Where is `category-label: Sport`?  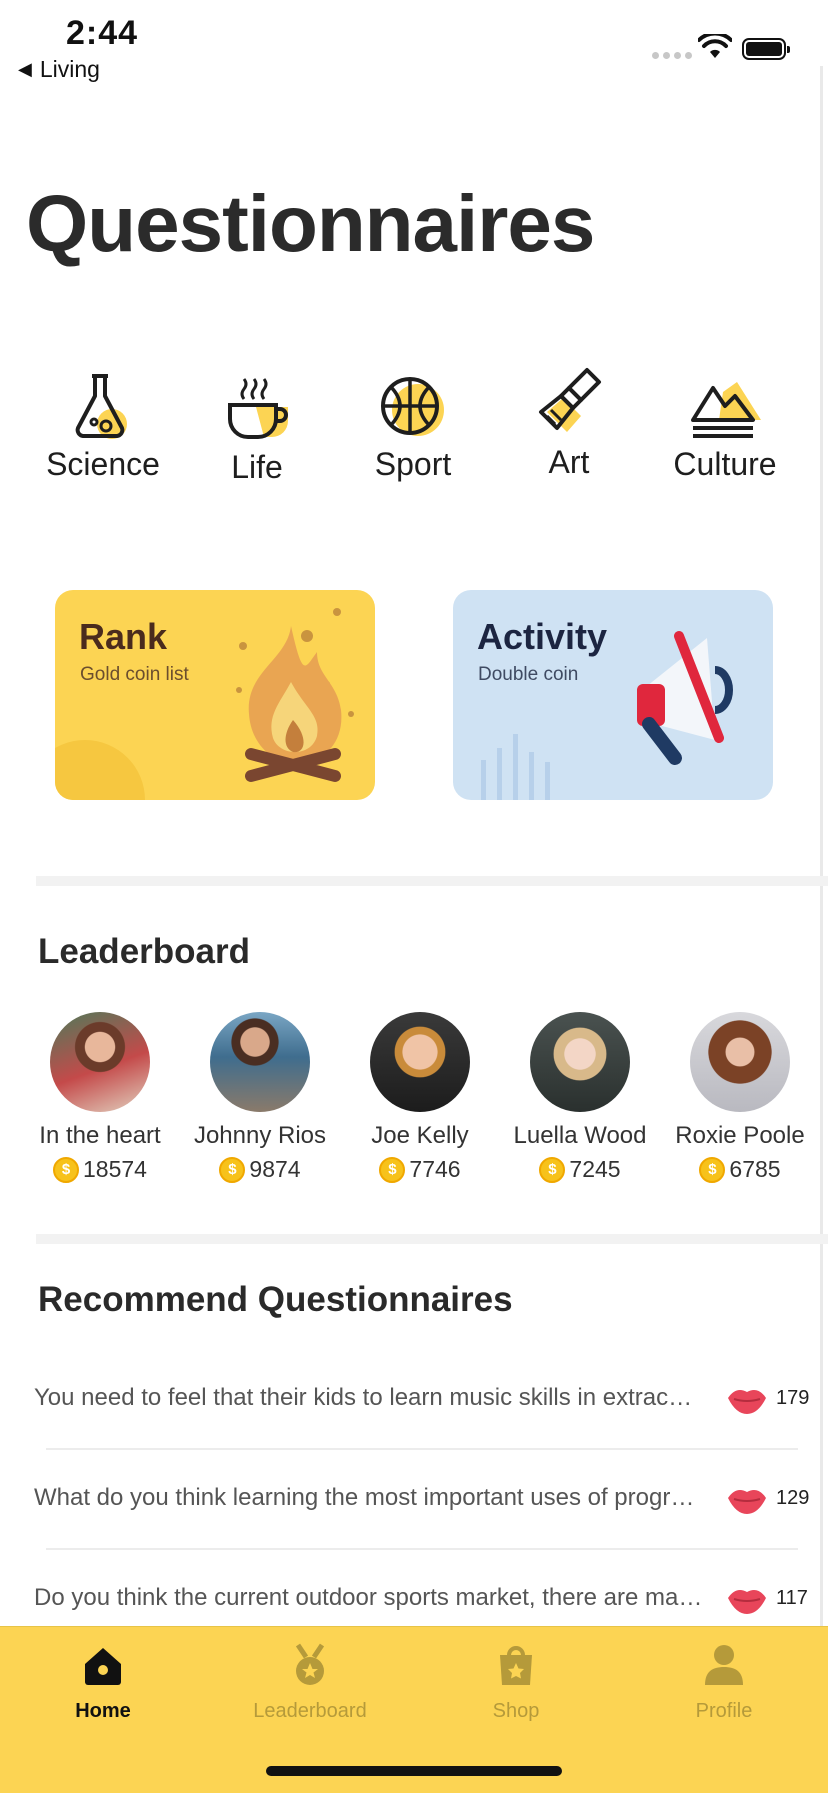
category-label: Sport is located at coordinates (413, 464).